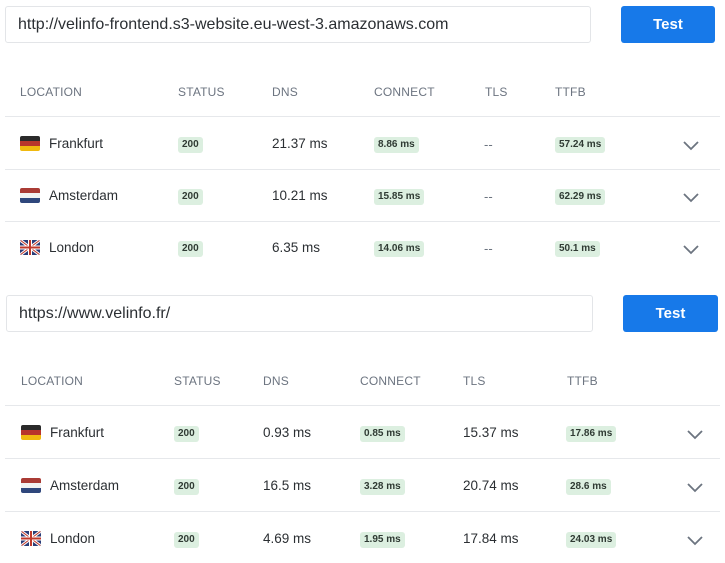 Image resolution: width=725 pixels, height=563 pixels. I want to click on connect-badge: 0.85 ms, so click(382, 434).